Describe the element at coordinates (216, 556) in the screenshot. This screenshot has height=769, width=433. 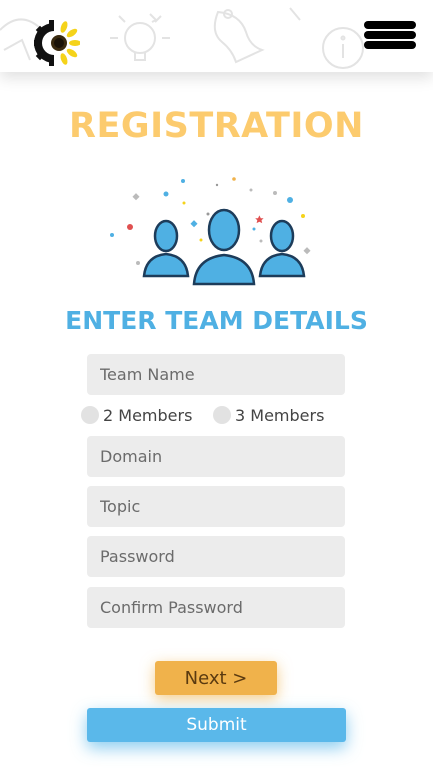
I see `password-input` at that location.